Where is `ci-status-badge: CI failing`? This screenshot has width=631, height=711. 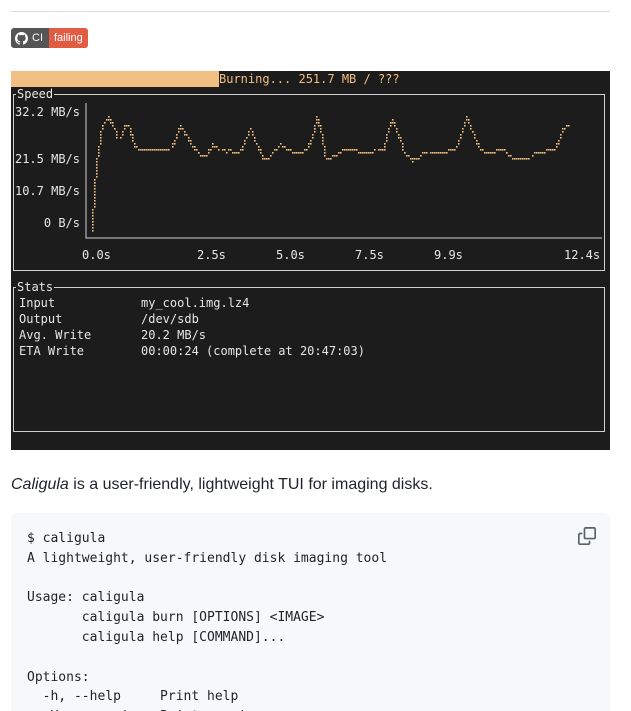 ci-status-badge: CI failing is located at coordinates (49, 38).